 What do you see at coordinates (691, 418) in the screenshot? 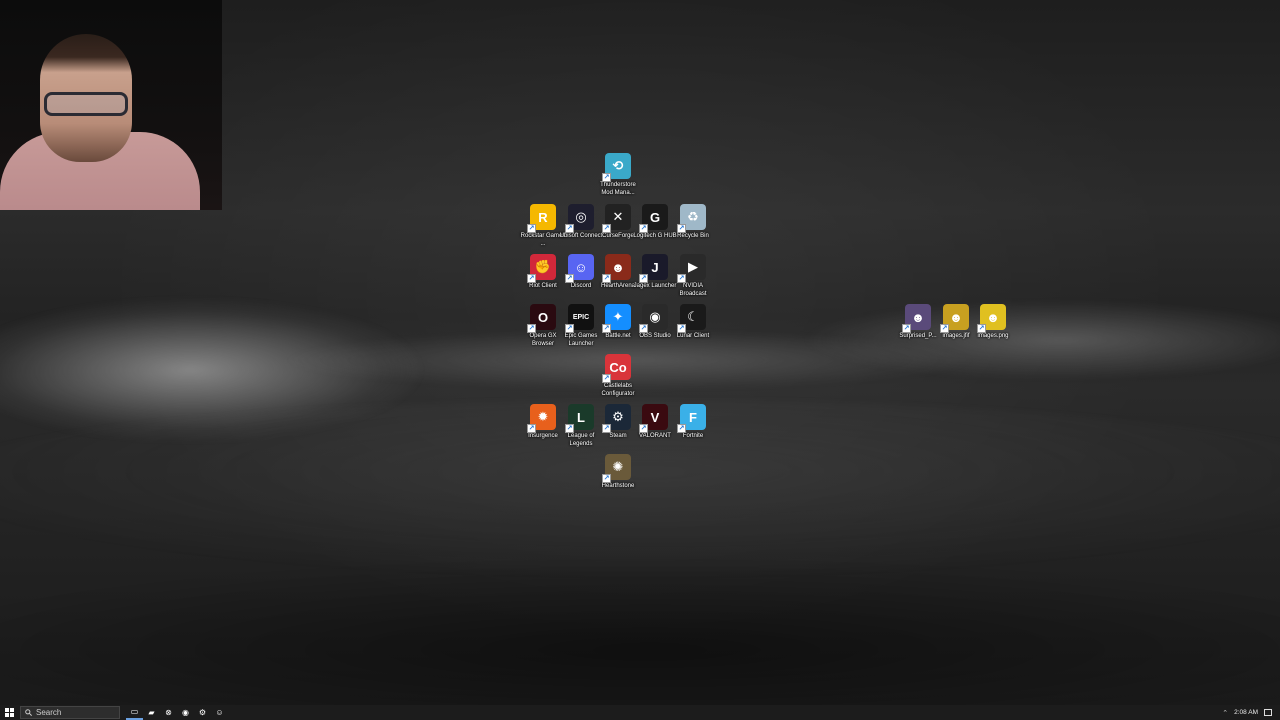
I see `fortnite-icon: F ↗` at bounding box center [691, 418].